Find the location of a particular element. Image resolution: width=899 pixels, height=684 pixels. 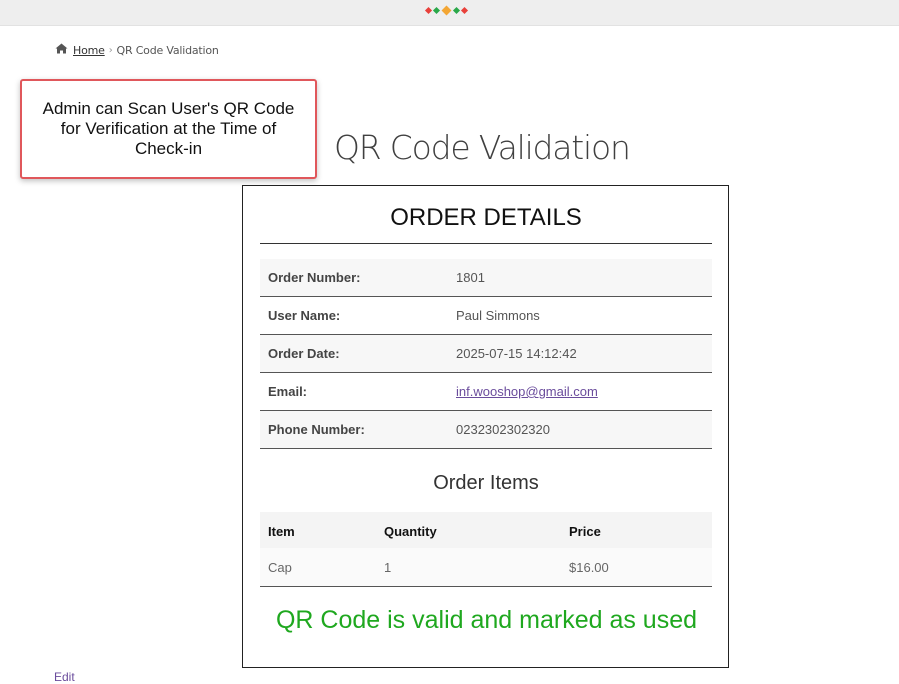

detail-label: Order Number: is located at coordinates (314, 277).